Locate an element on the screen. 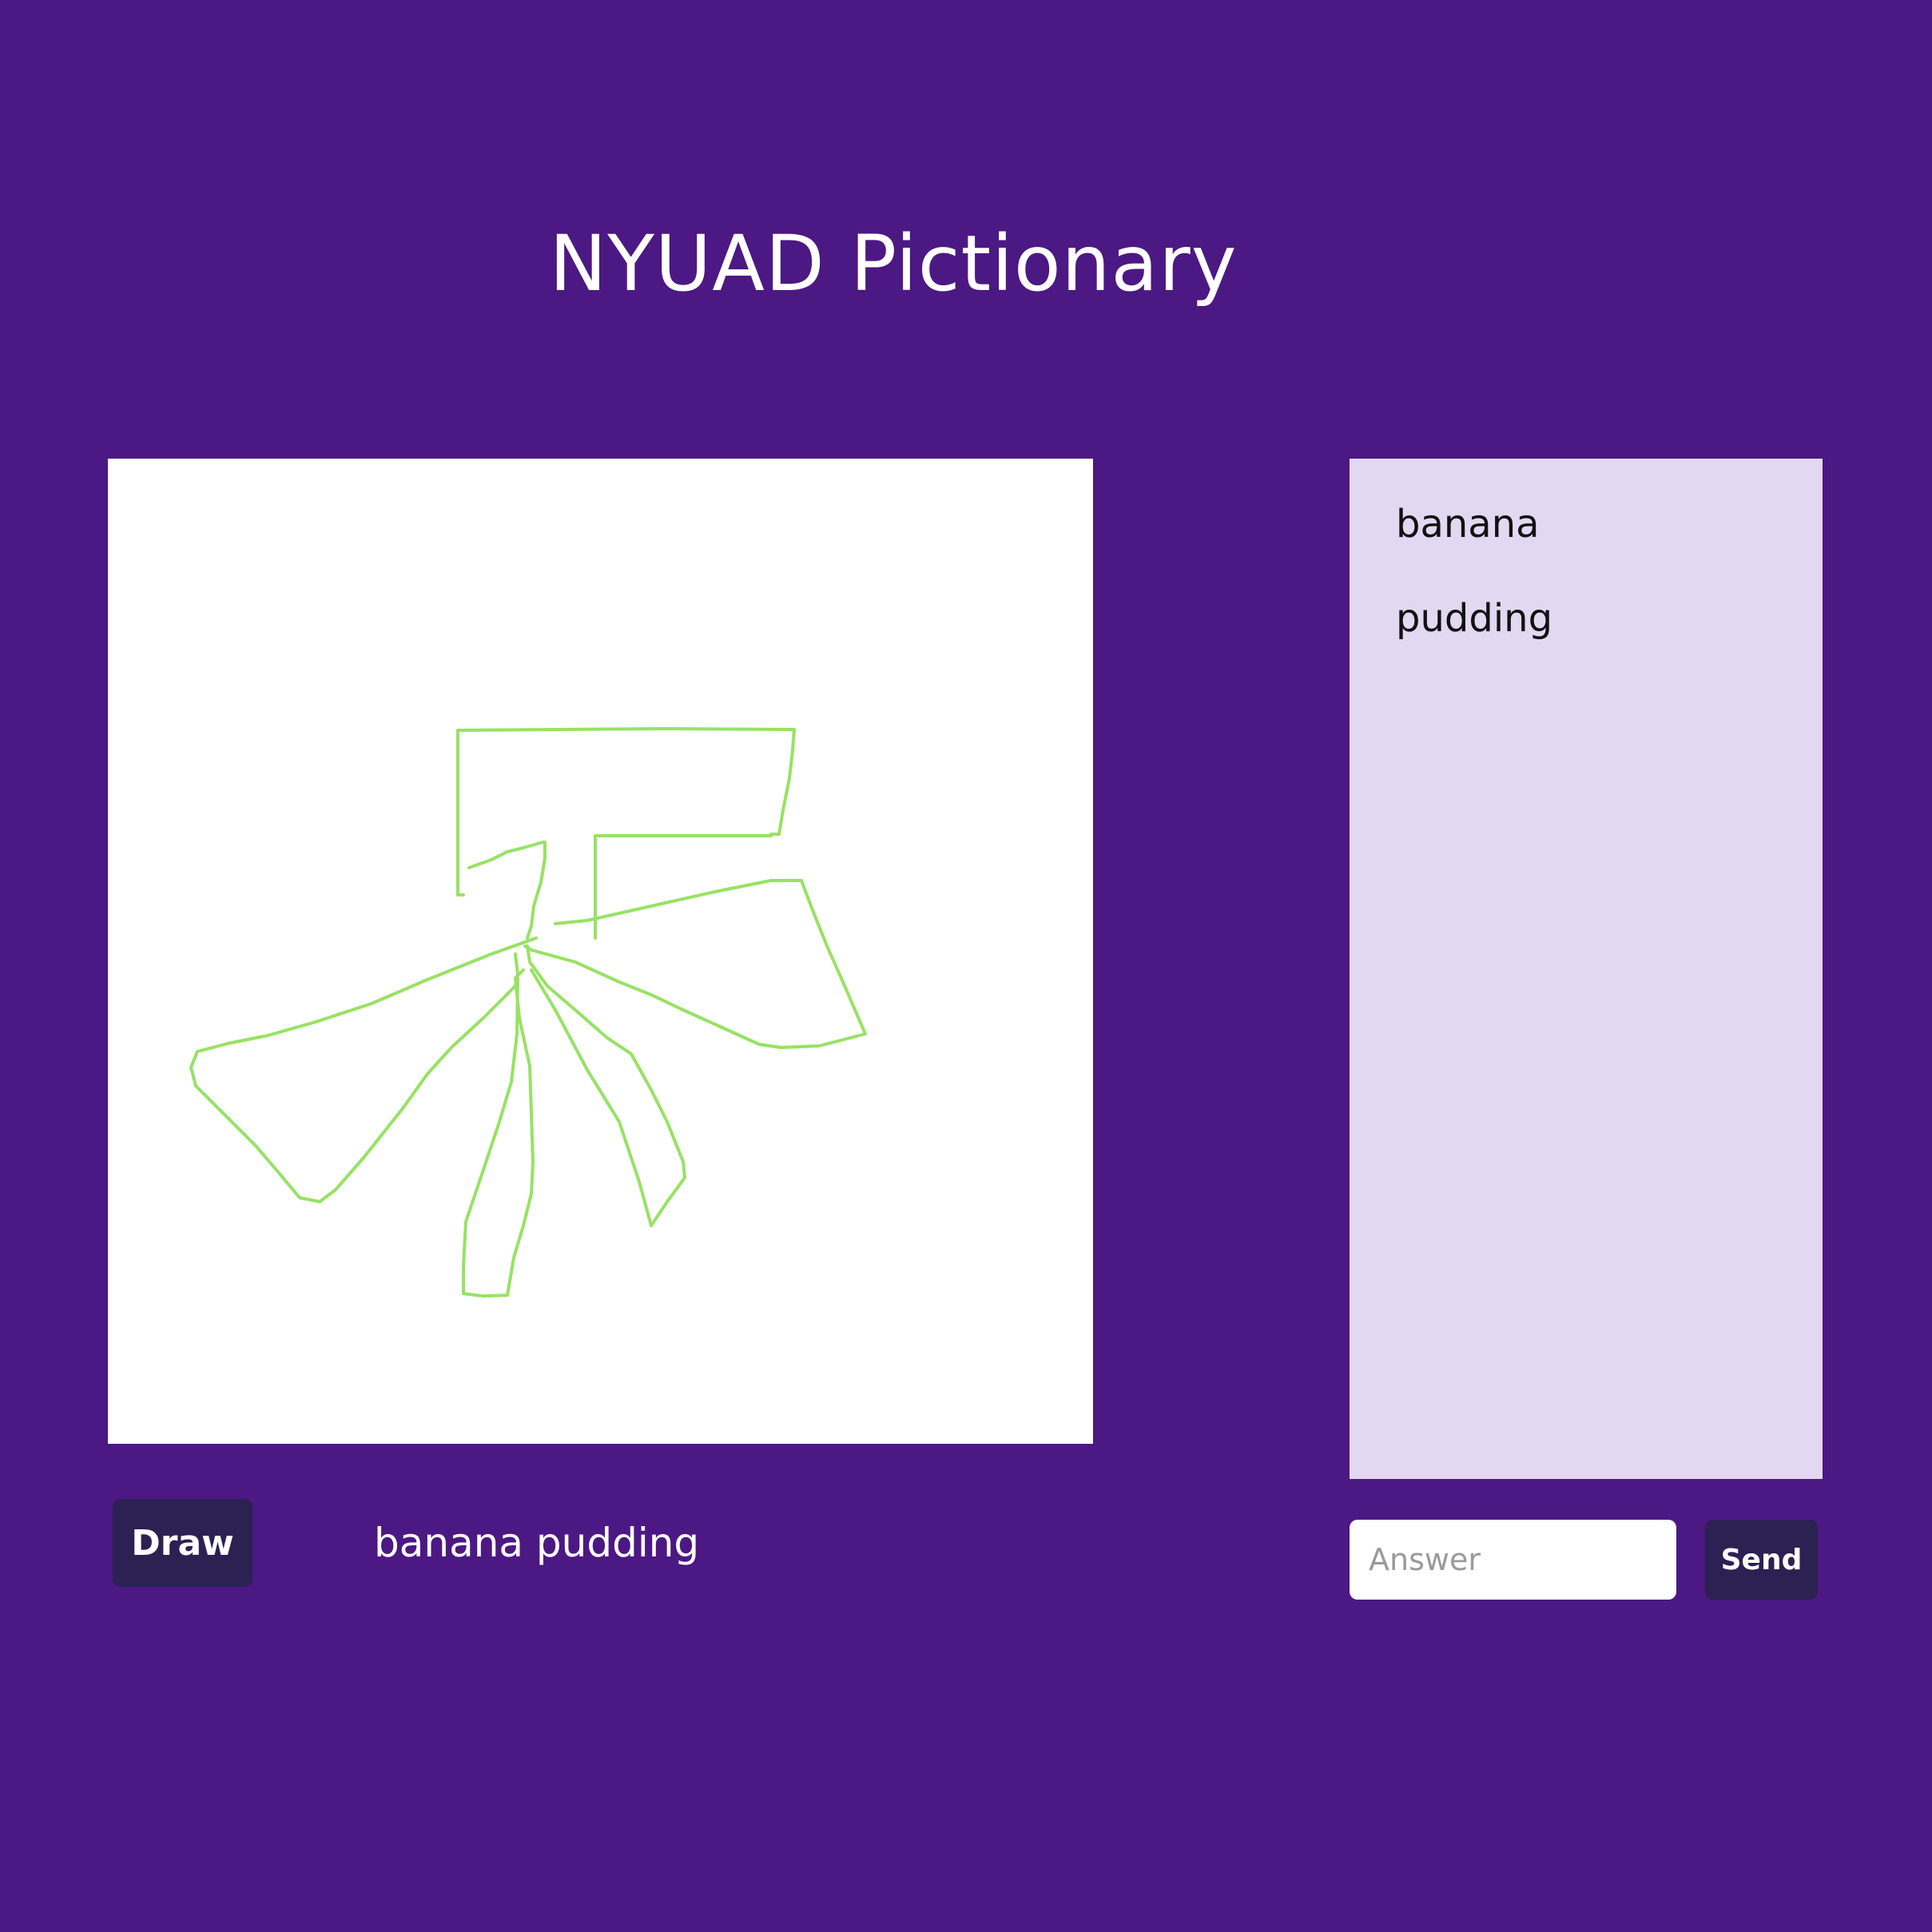 The width and height of the screenshot is (1932, 1932). draw-button: Draw is located at coordinates (182, 1543).